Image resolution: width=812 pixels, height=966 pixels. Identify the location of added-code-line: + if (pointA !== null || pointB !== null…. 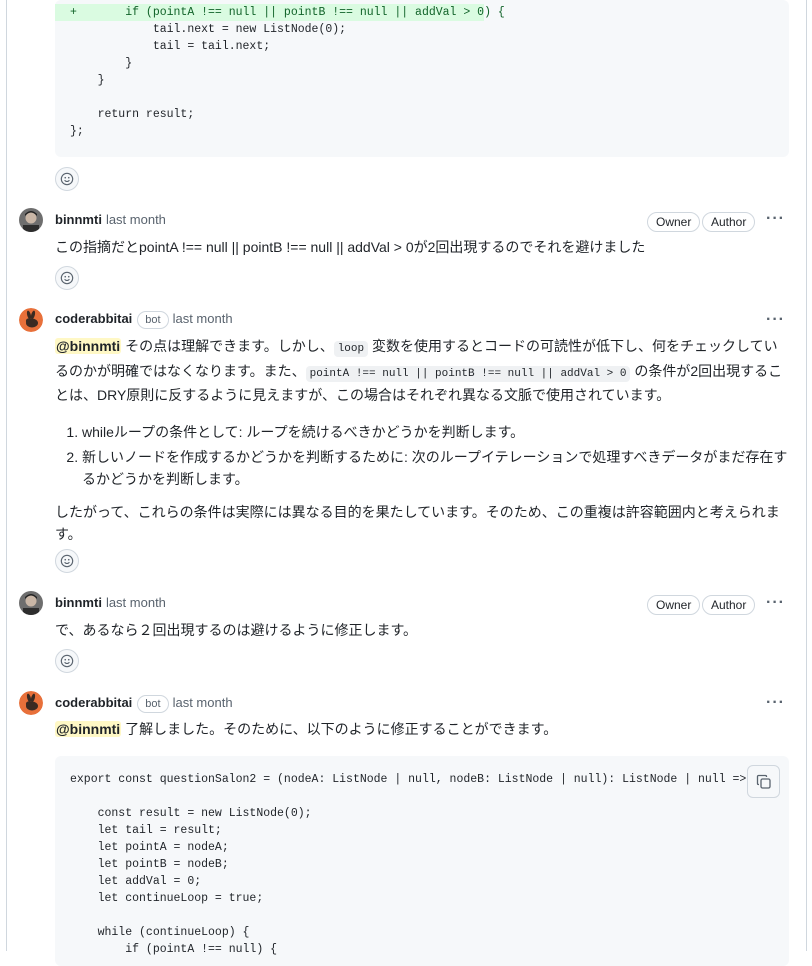
(280, 12).